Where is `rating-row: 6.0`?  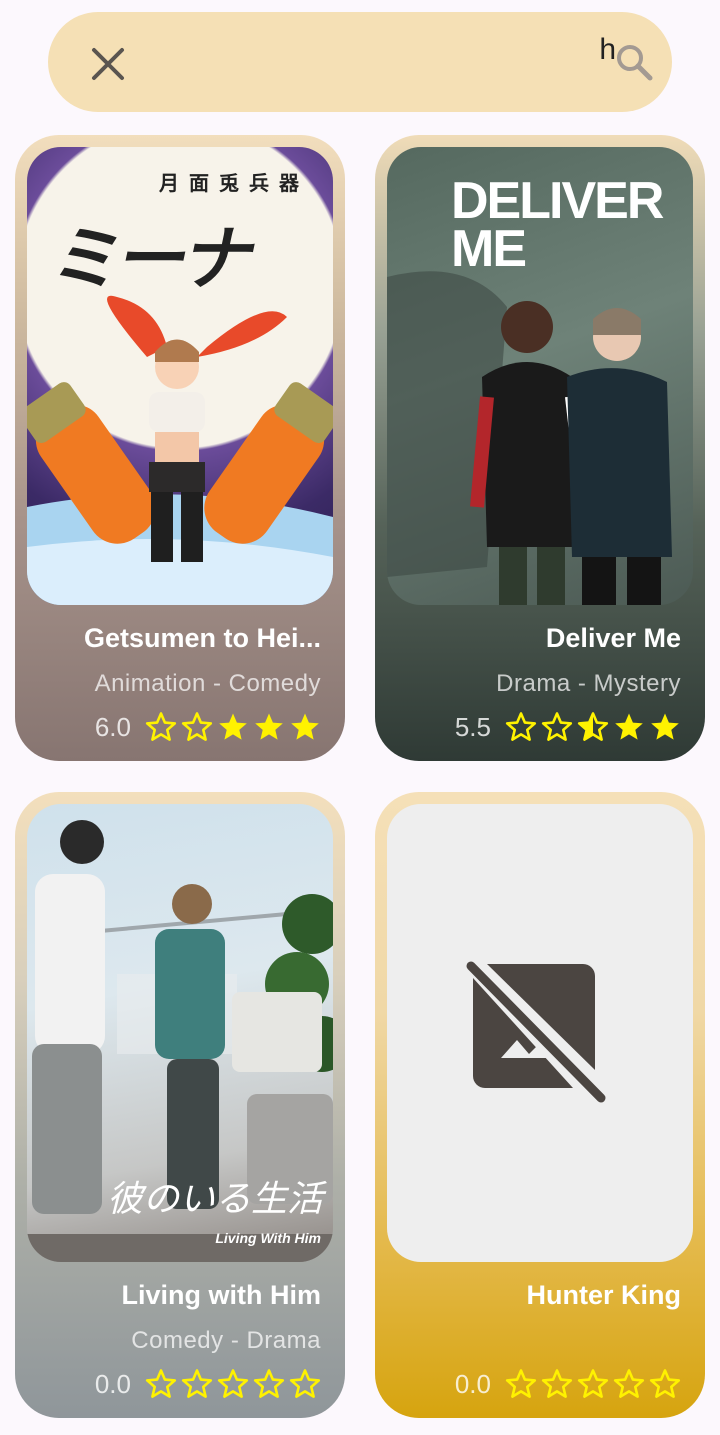
rating-row: 6.0 is located at coordinates (208, 727).